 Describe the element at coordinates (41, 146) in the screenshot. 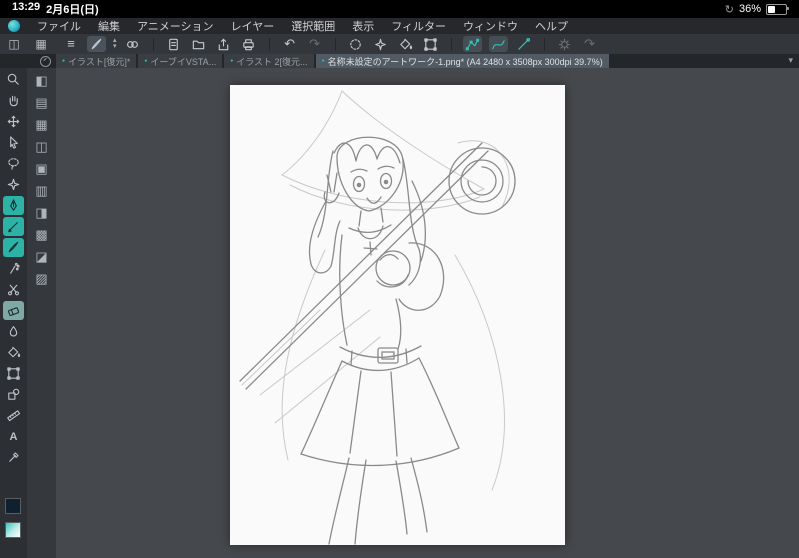

I see `color-set-panel-icon: ◫` at that location.